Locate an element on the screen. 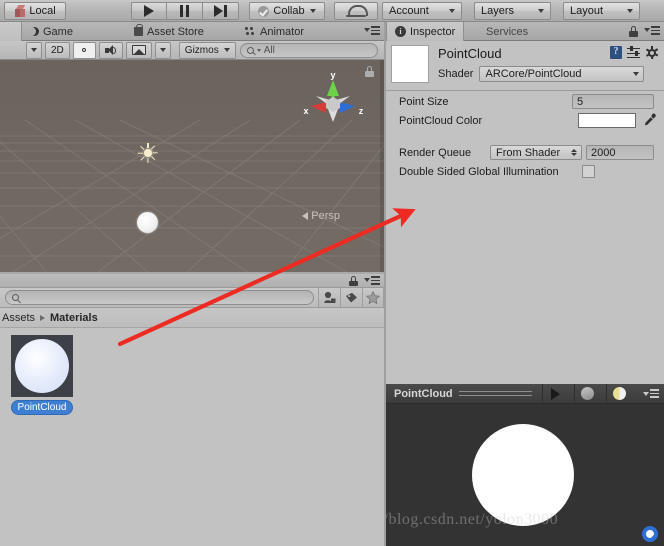 The height and width of the screenshot is (546, 664). scene-axis-gizmo: y x z is located at coordinates (333, 102).